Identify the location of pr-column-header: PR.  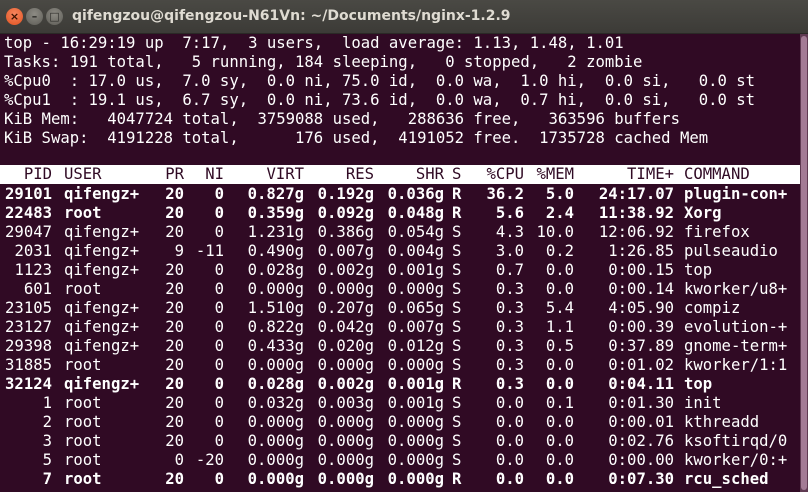
(174, 174).